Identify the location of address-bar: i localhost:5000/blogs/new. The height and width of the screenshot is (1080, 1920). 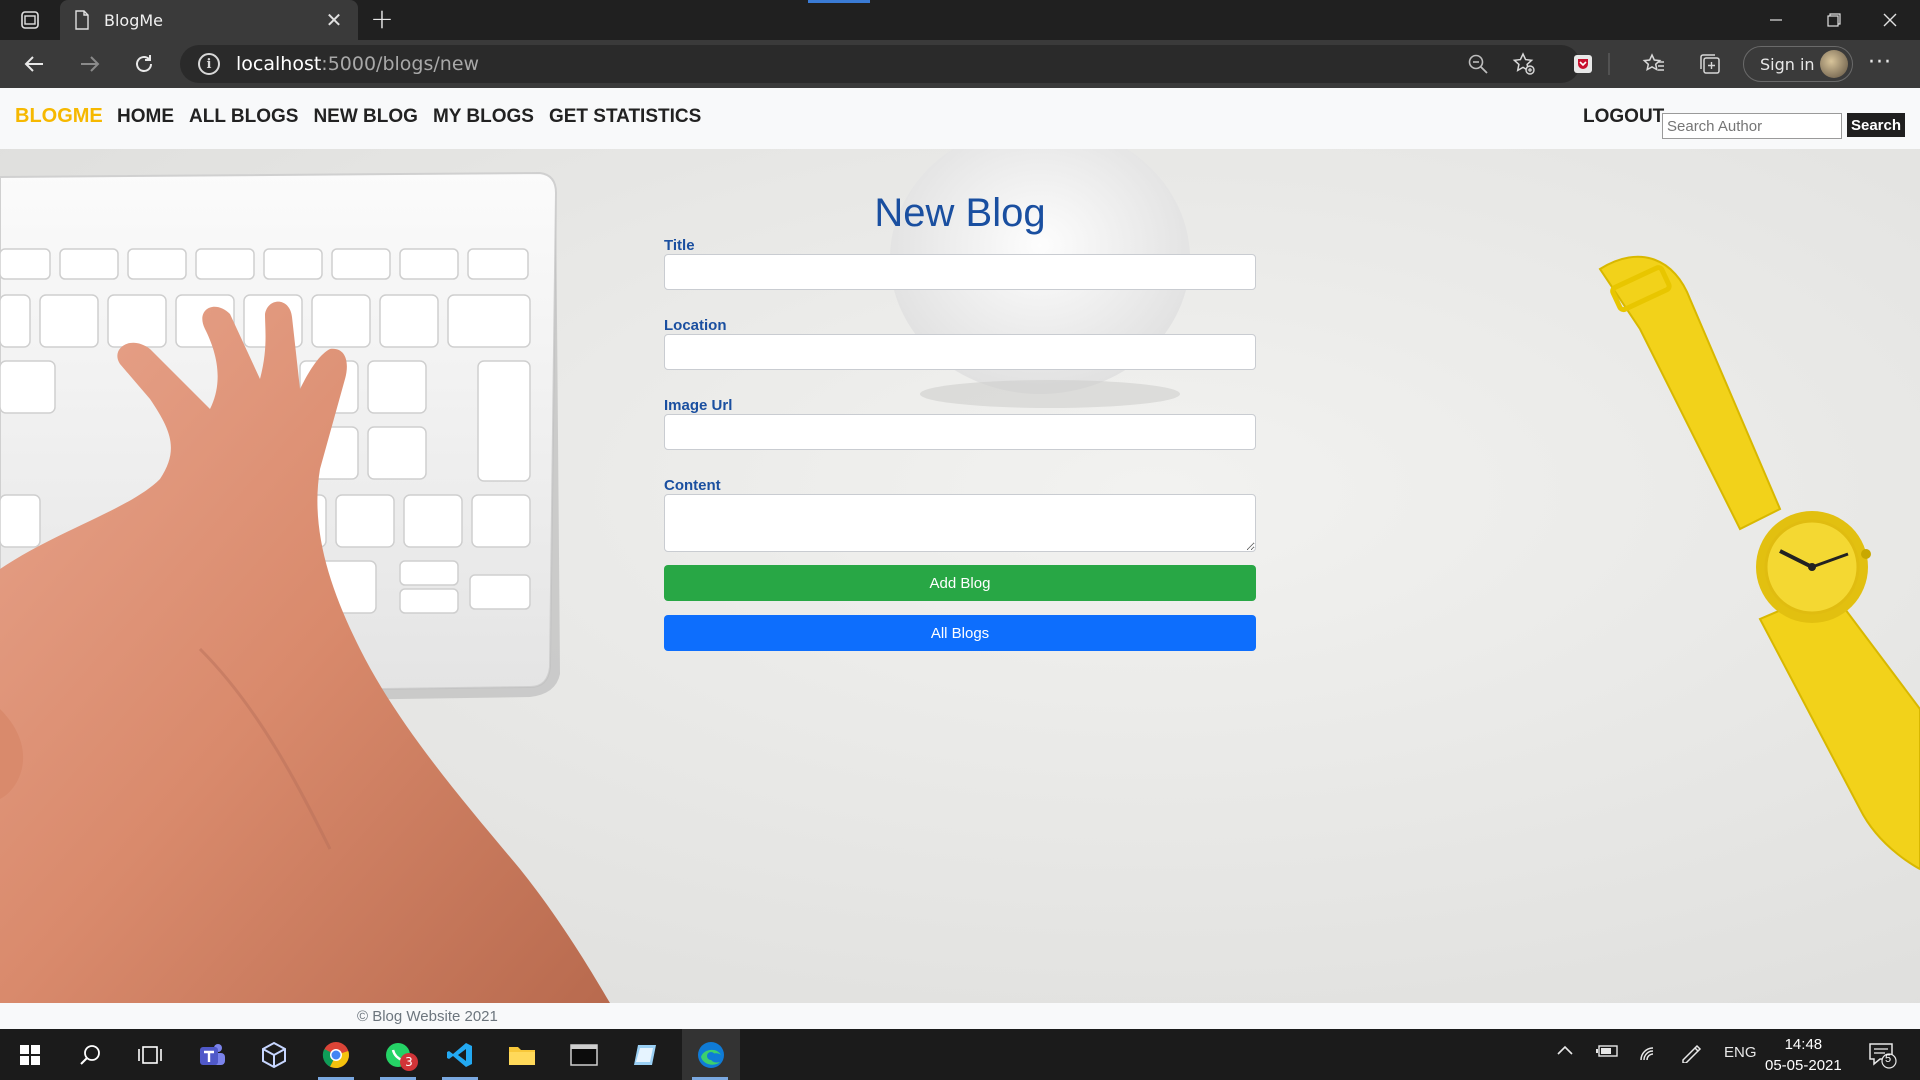
(880, 64).